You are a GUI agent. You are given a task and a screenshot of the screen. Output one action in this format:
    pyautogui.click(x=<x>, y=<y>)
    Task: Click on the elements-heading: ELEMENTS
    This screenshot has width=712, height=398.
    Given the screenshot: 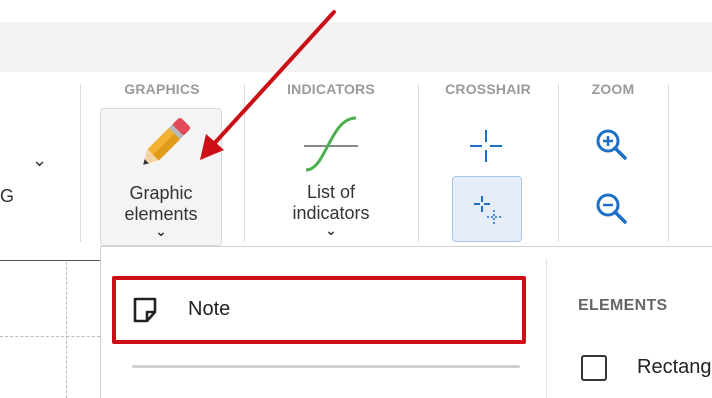 What is the action you would take?
    pyautogui.click(x=623, y=305)
    